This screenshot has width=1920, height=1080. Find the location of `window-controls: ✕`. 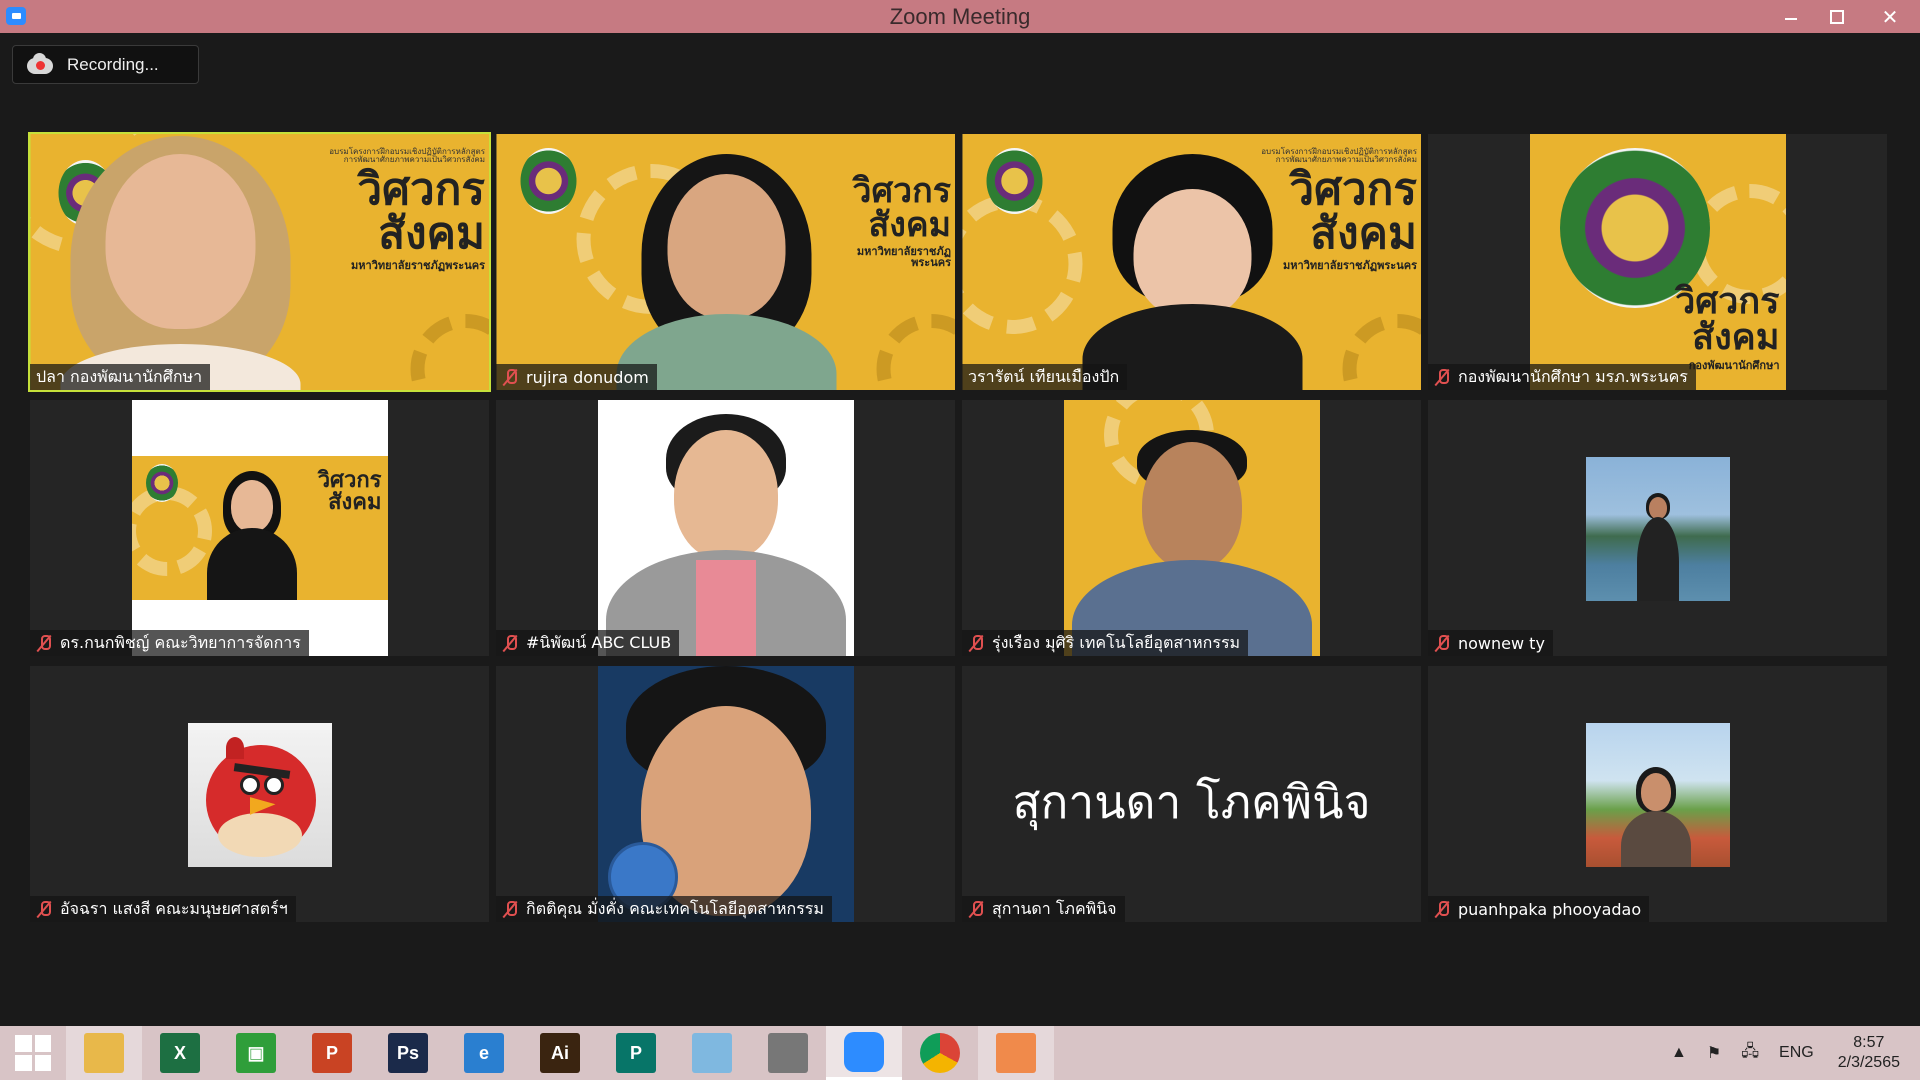

window-controls: ✕ is located at coordinates (1844, 16).